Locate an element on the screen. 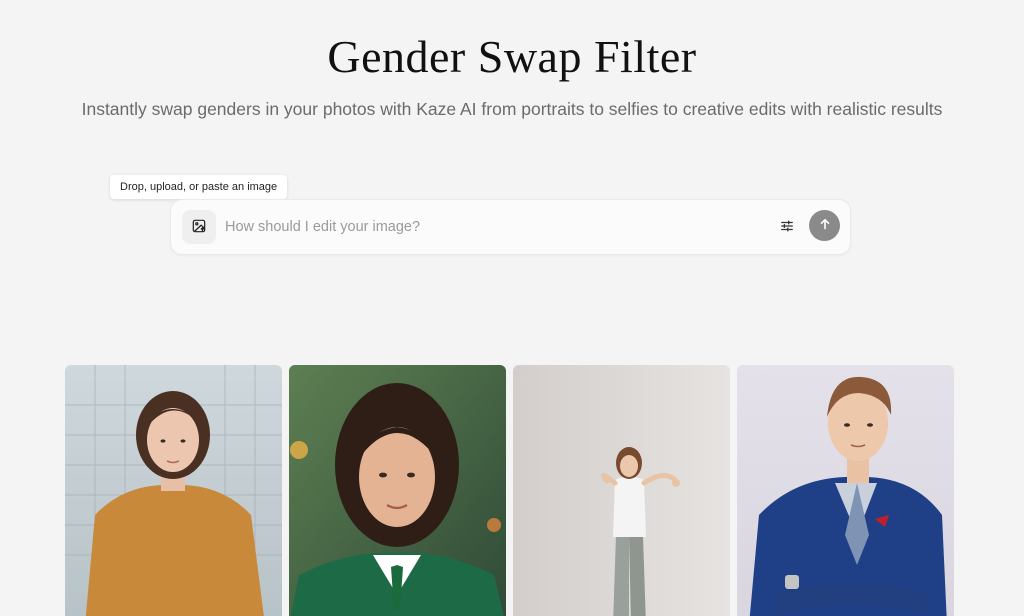 The image size is (1024, 616). upload-image-button is located at coordinates (199, 227).